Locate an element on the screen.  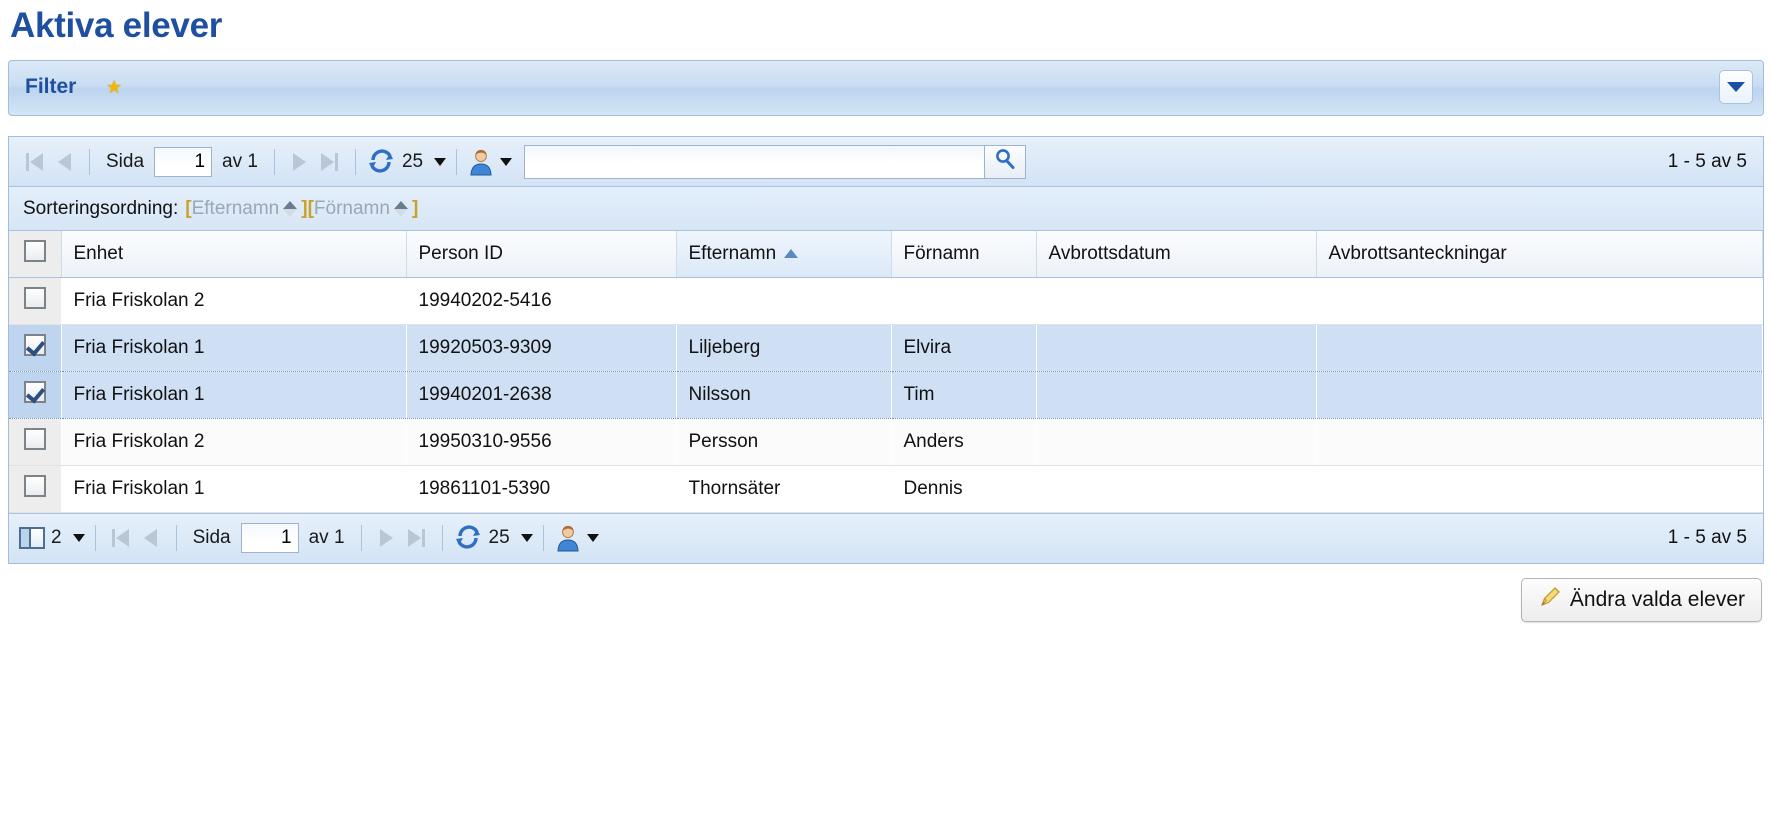
column-header-avbrottsdatum: Avbrottsdatum is located at coordinates (1176, 254).